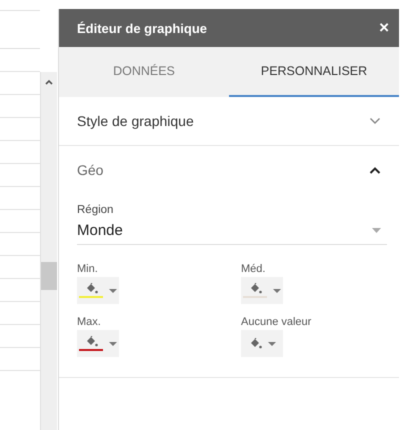  I want to click on region-dropdown: Monde, so click(232, 230).